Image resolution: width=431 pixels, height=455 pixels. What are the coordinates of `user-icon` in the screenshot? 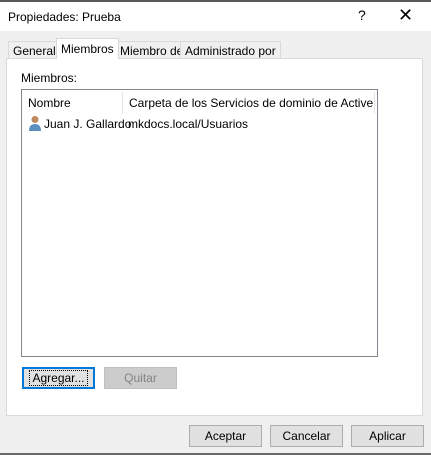 It's located at (35, 123).